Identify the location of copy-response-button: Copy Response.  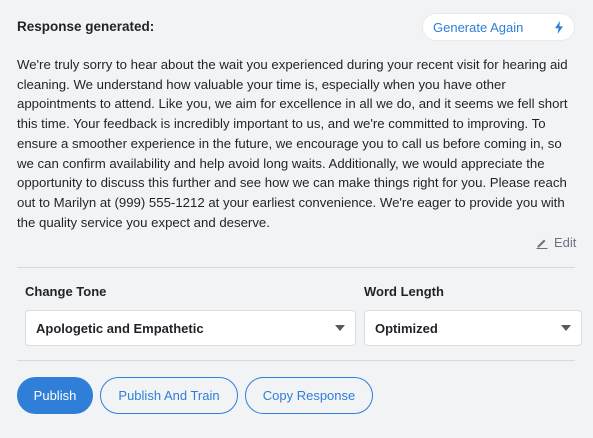
(309, 395).